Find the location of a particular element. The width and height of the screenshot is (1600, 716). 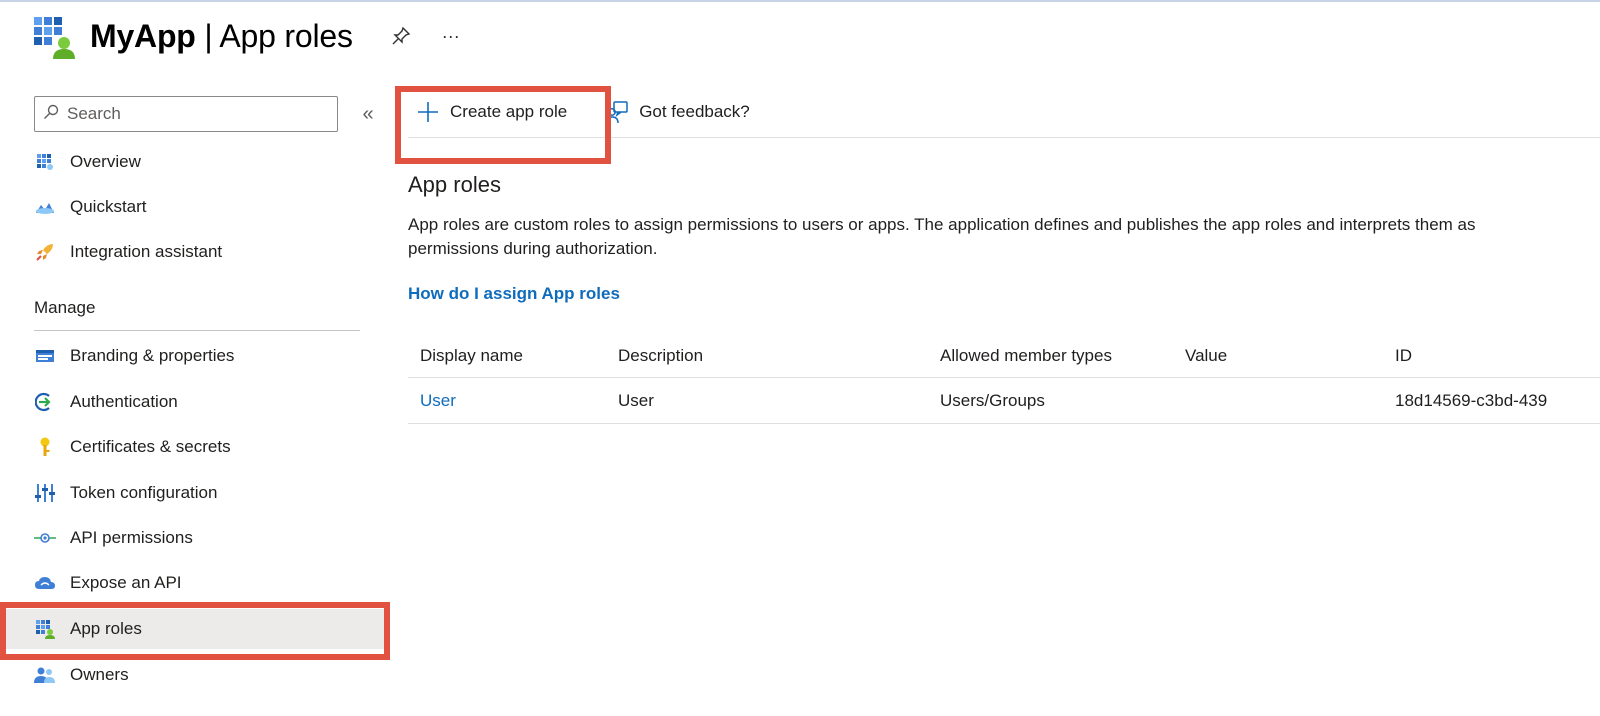

top-border is located at coordinates (800, 1).